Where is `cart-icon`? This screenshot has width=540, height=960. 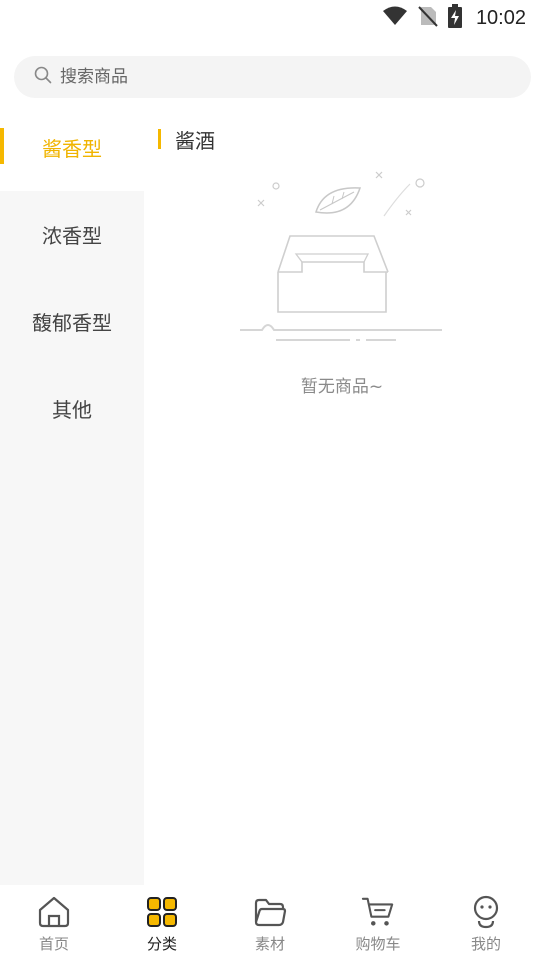
cart-icon is located at coordinates (378, 912).